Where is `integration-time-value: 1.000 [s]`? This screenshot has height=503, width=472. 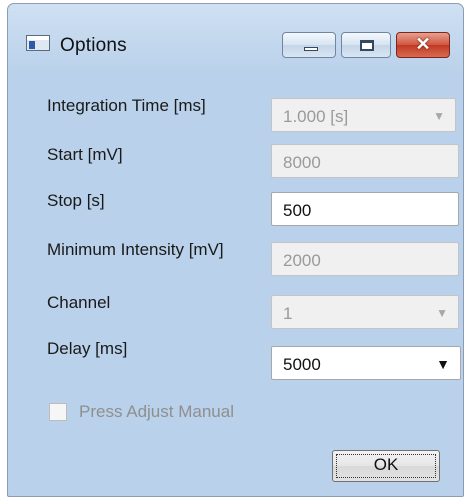
integration-time-value: 1.000 [s] is located at coordinates (316, 116).